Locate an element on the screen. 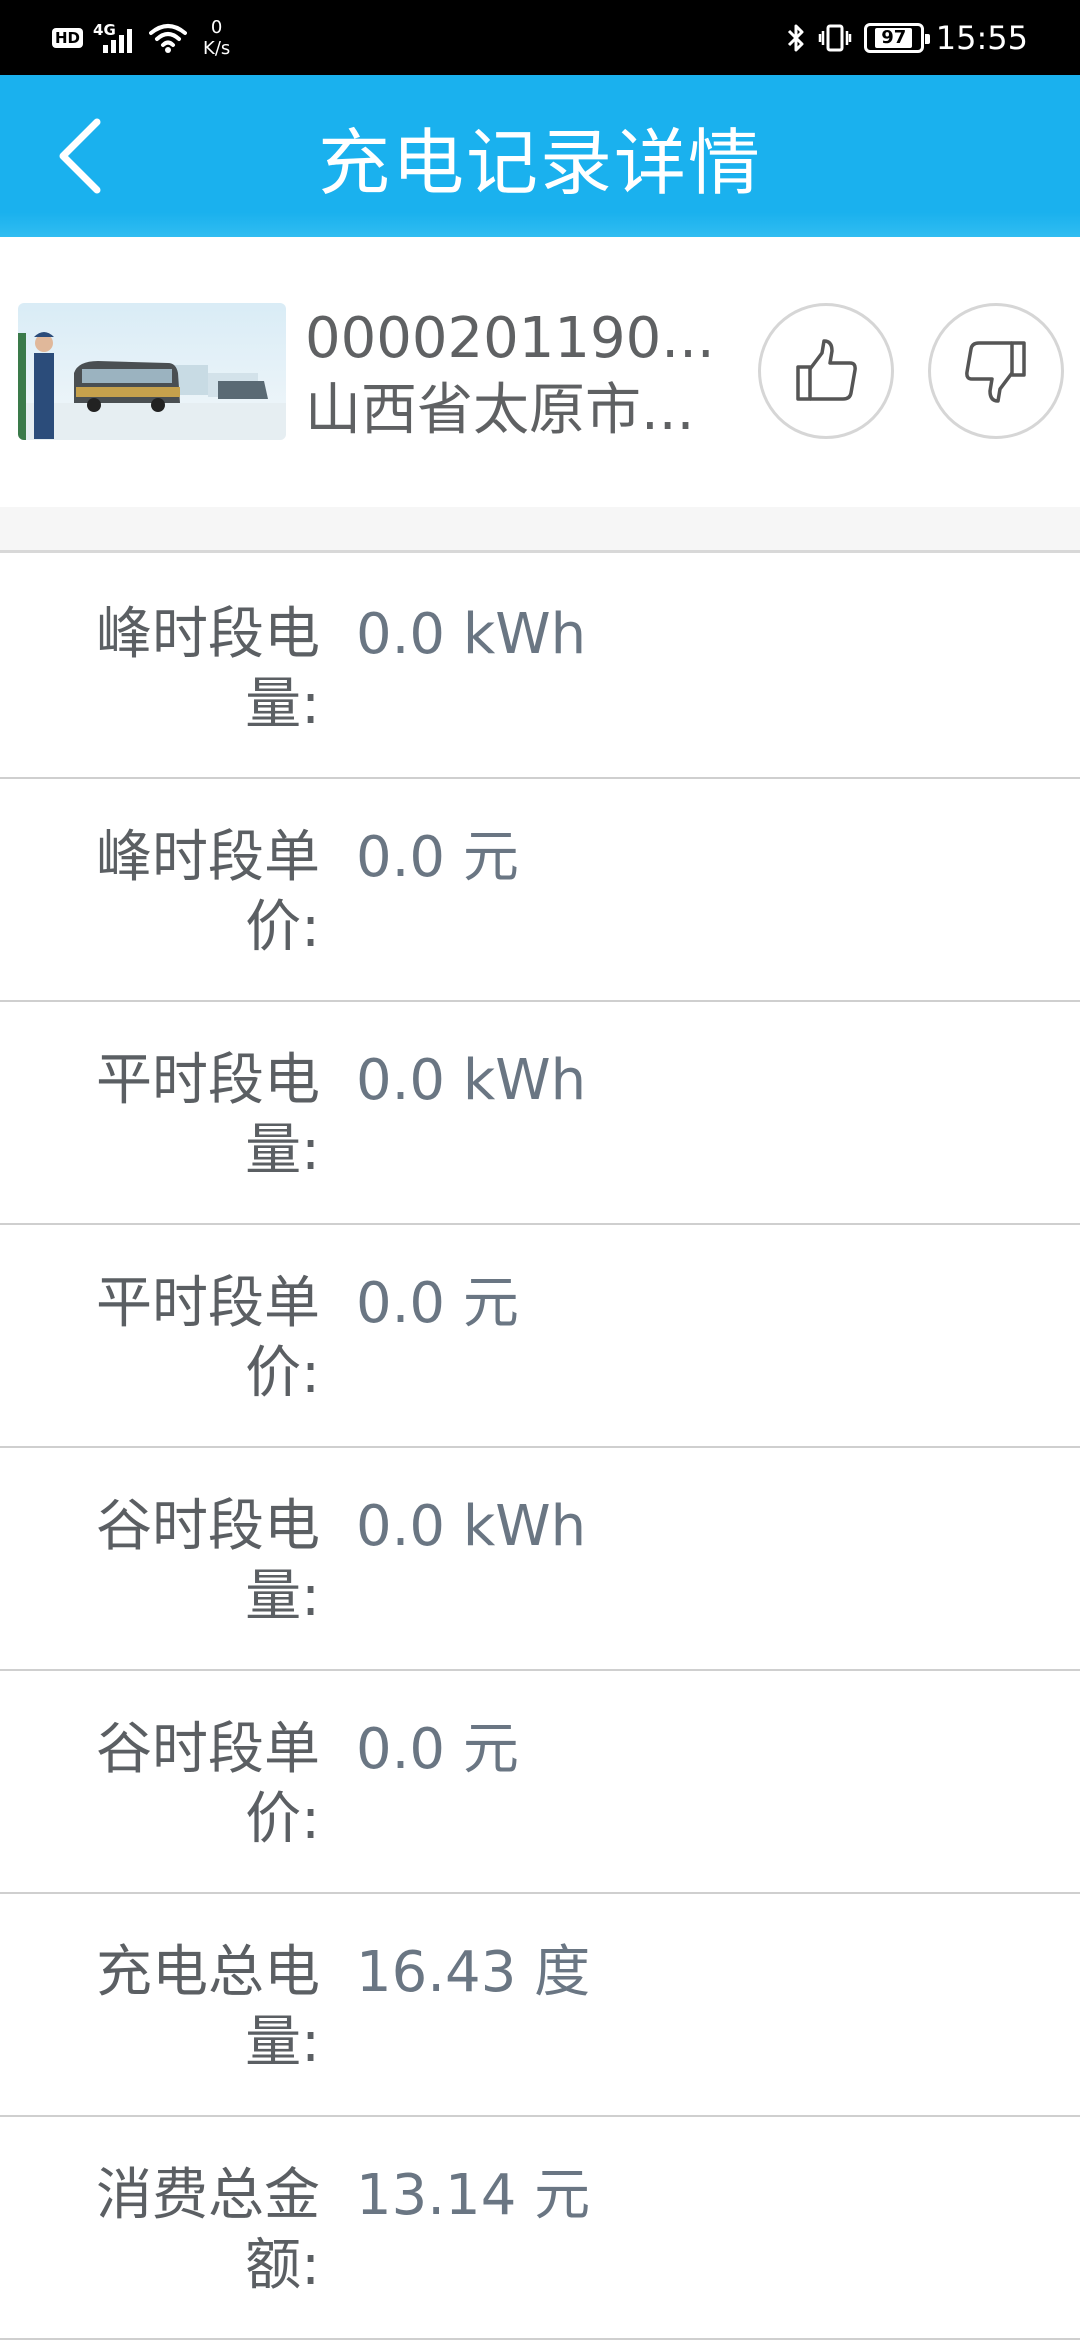 The image size is (1080, 2340). row-label: 谷时段电量: is located at coordinates (208, 1561).